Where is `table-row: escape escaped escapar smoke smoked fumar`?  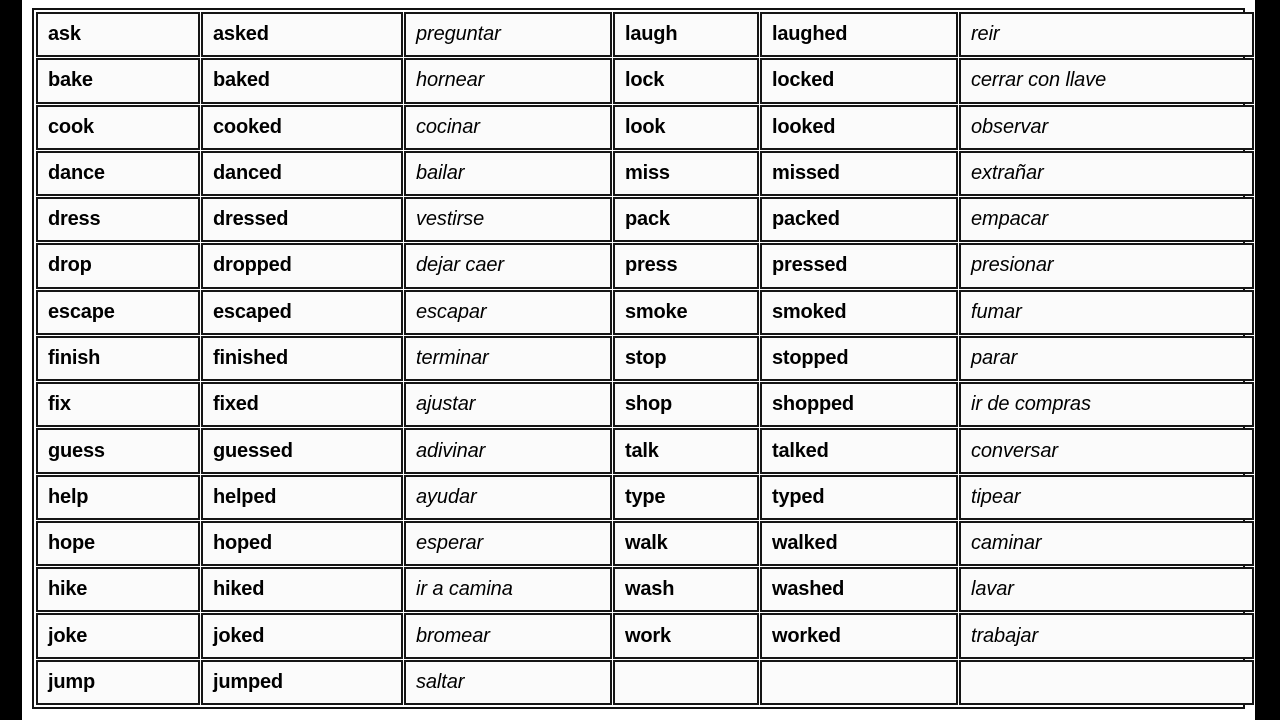
table-row: escape escaped escapar smoke smoked fumar is located at coordinates (645, 312).